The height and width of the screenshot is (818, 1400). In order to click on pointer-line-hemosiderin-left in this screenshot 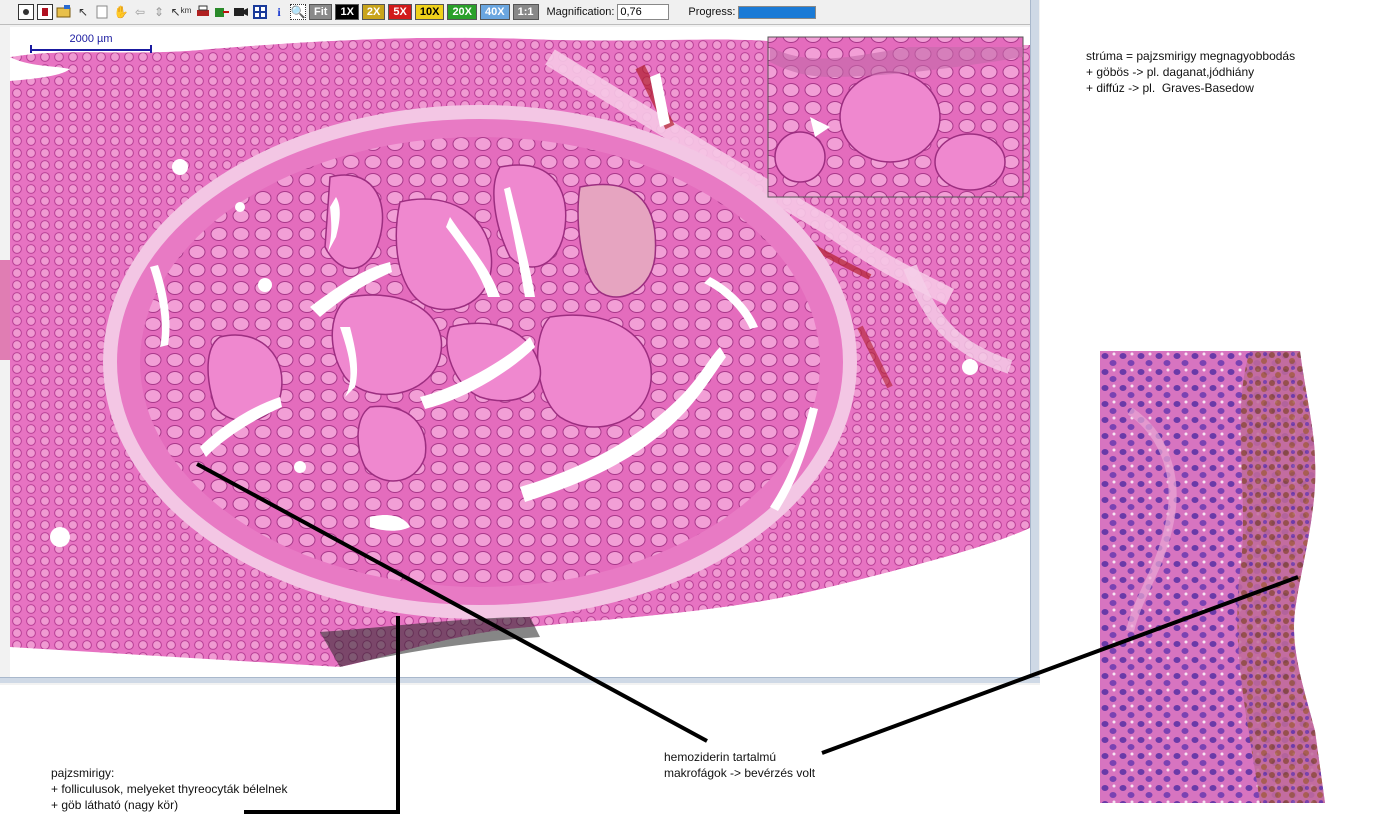, I will do `click(452, 602)`.